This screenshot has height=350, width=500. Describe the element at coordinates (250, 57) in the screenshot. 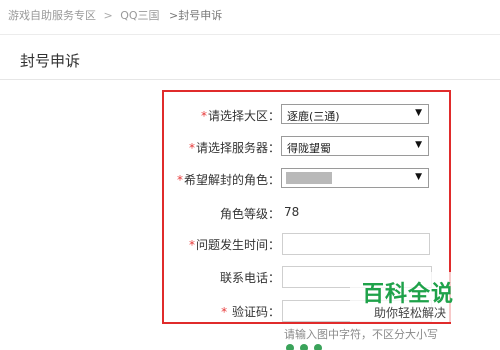

I see `page-header: 封号申诉` at that location.